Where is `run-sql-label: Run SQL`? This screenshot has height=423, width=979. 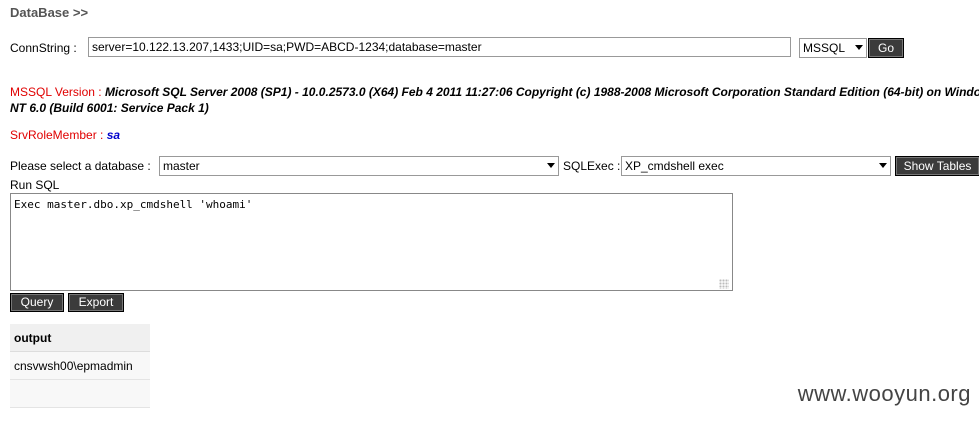
run-sql-label: Run SQL is located at coordinates (35, 185).